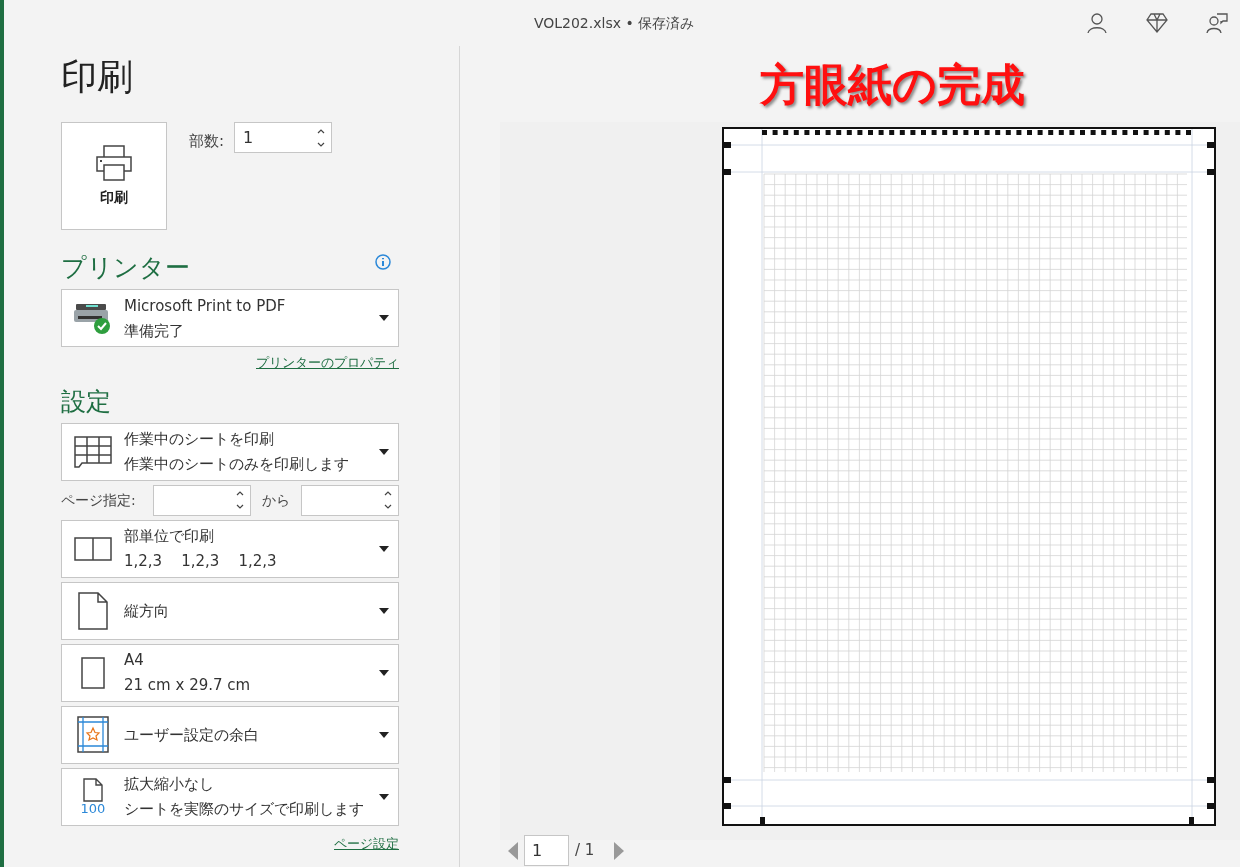 This screenshot has height=867, width=1240. Describe the element at coordinates (244, 809) in the screenshot. I see `option-description: シートを実際のサイズで印刷します` at that location.